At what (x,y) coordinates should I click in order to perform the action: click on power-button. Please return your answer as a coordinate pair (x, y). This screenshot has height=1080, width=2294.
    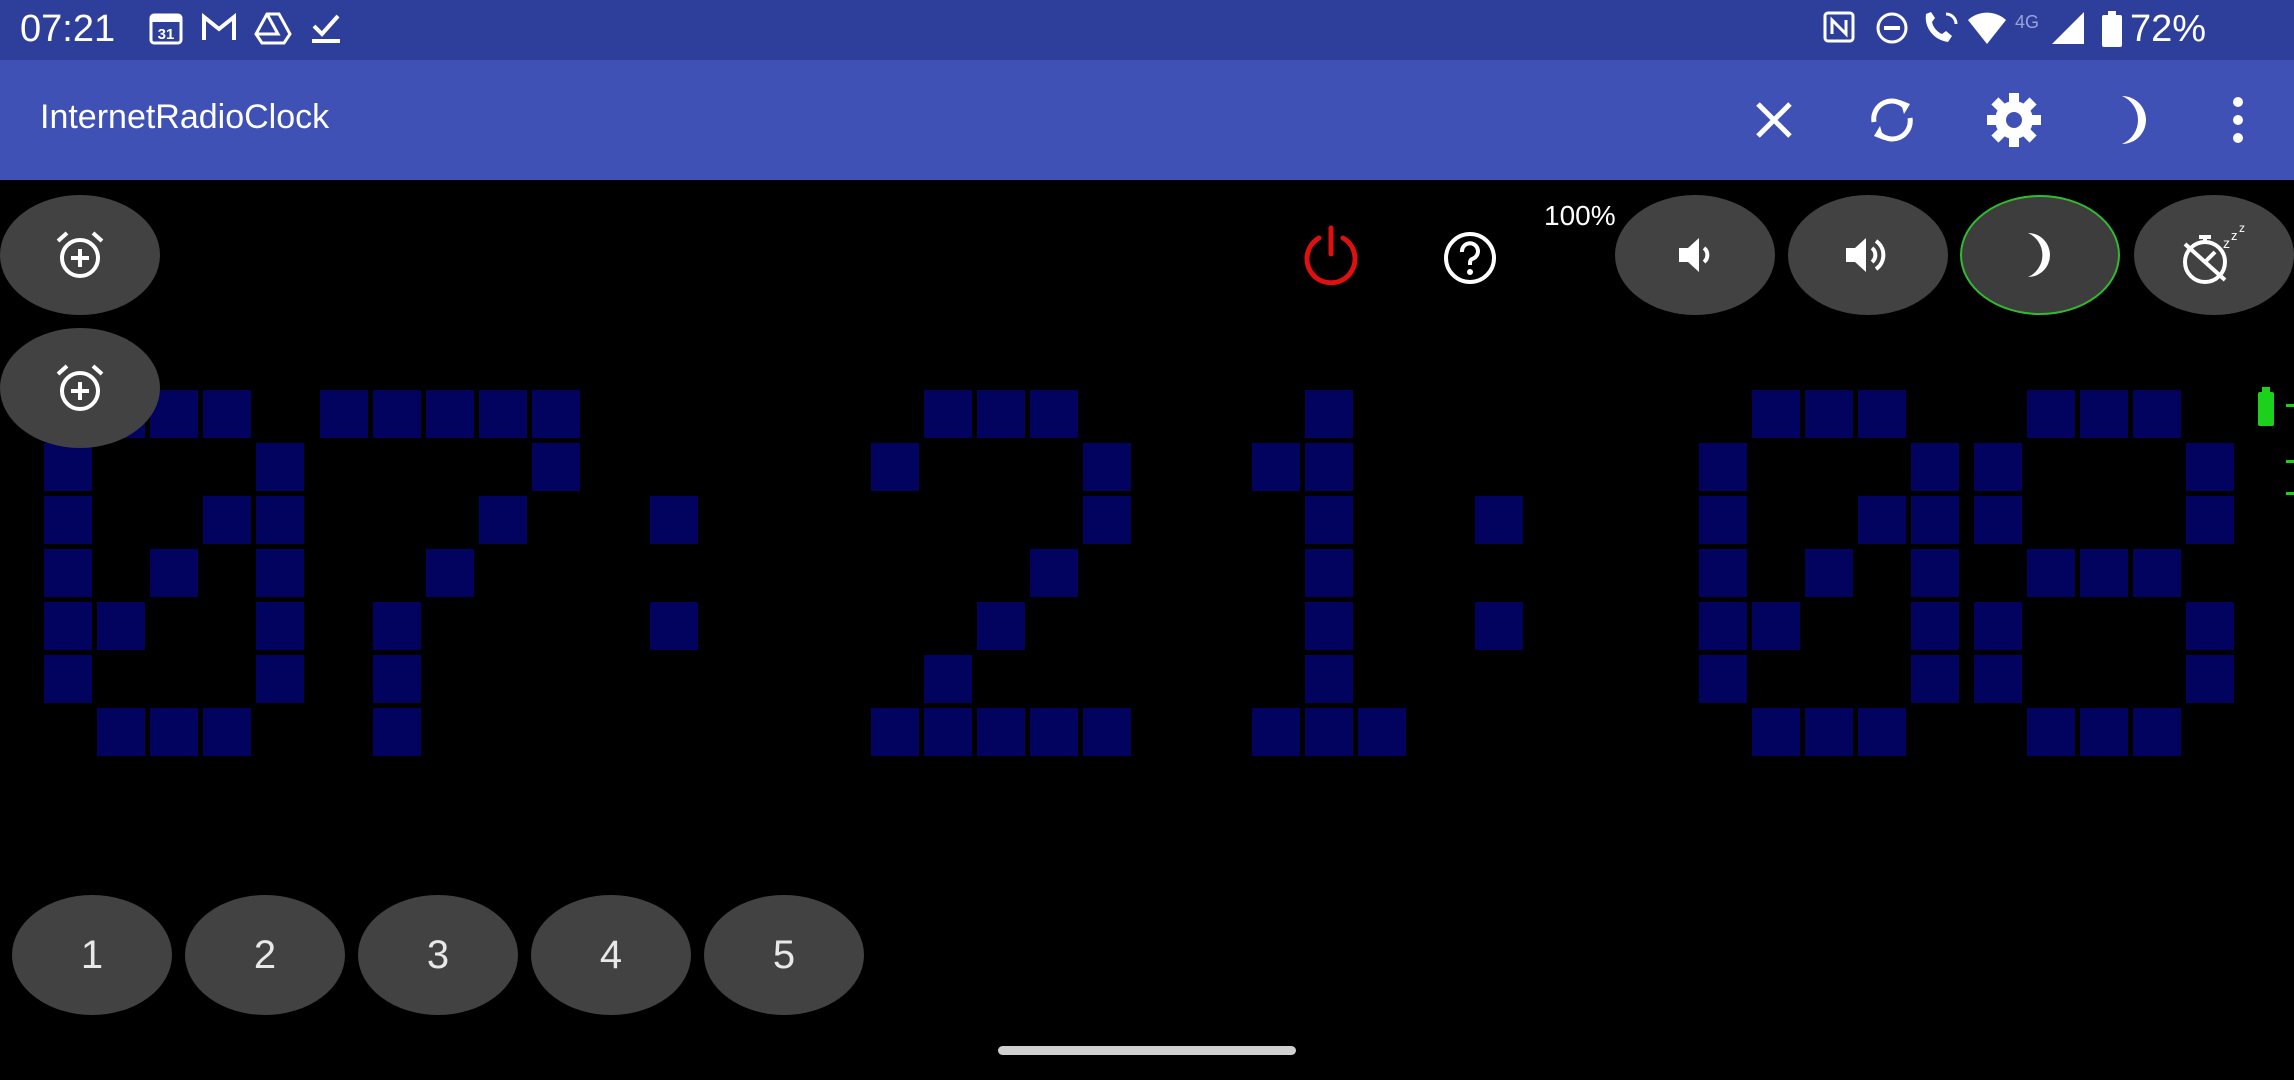
    Looking at the image, I should click on (1331, 256).